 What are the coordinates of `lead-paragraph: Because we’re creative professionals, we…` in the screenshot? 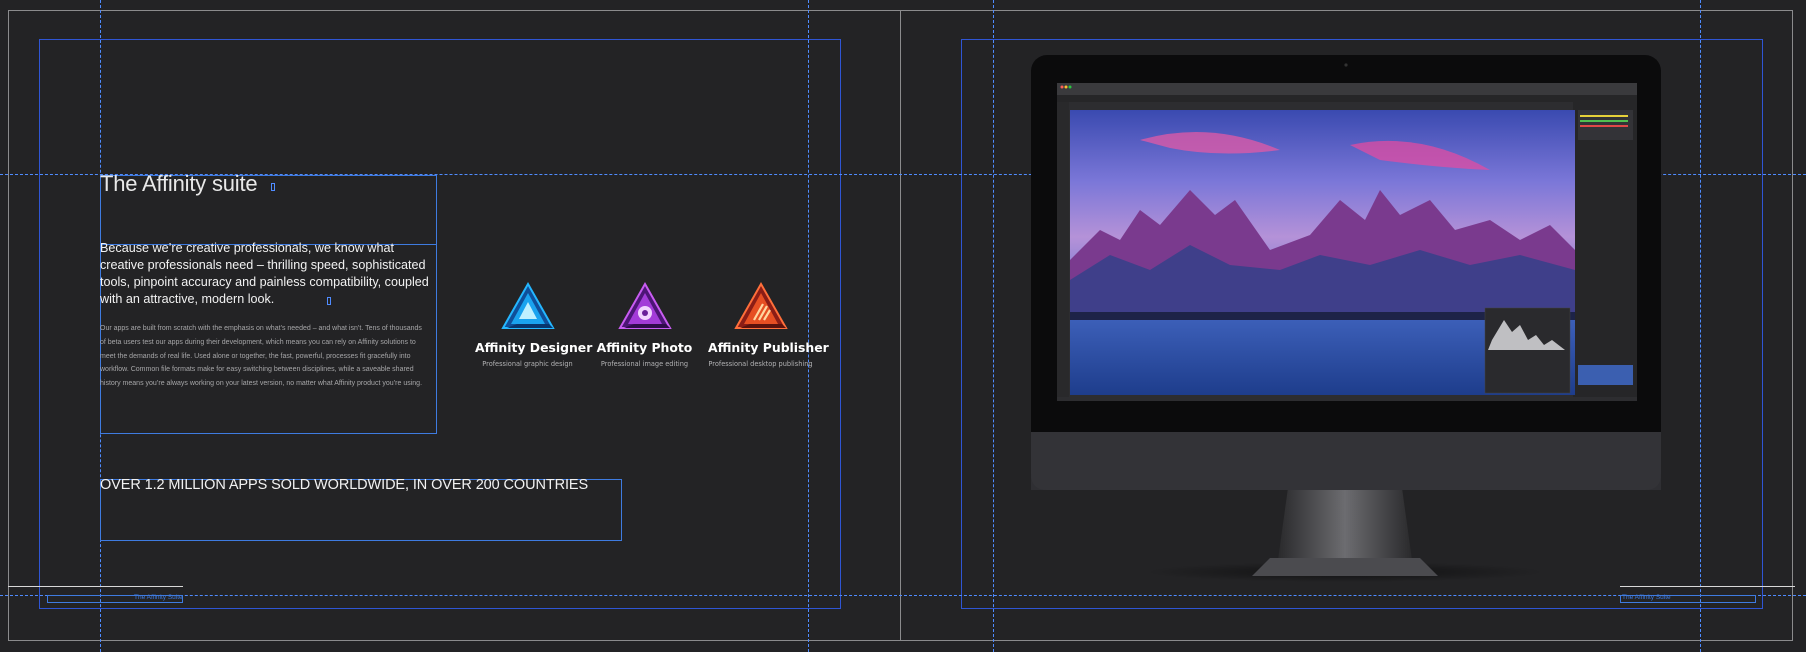 It's located at (268, 274).